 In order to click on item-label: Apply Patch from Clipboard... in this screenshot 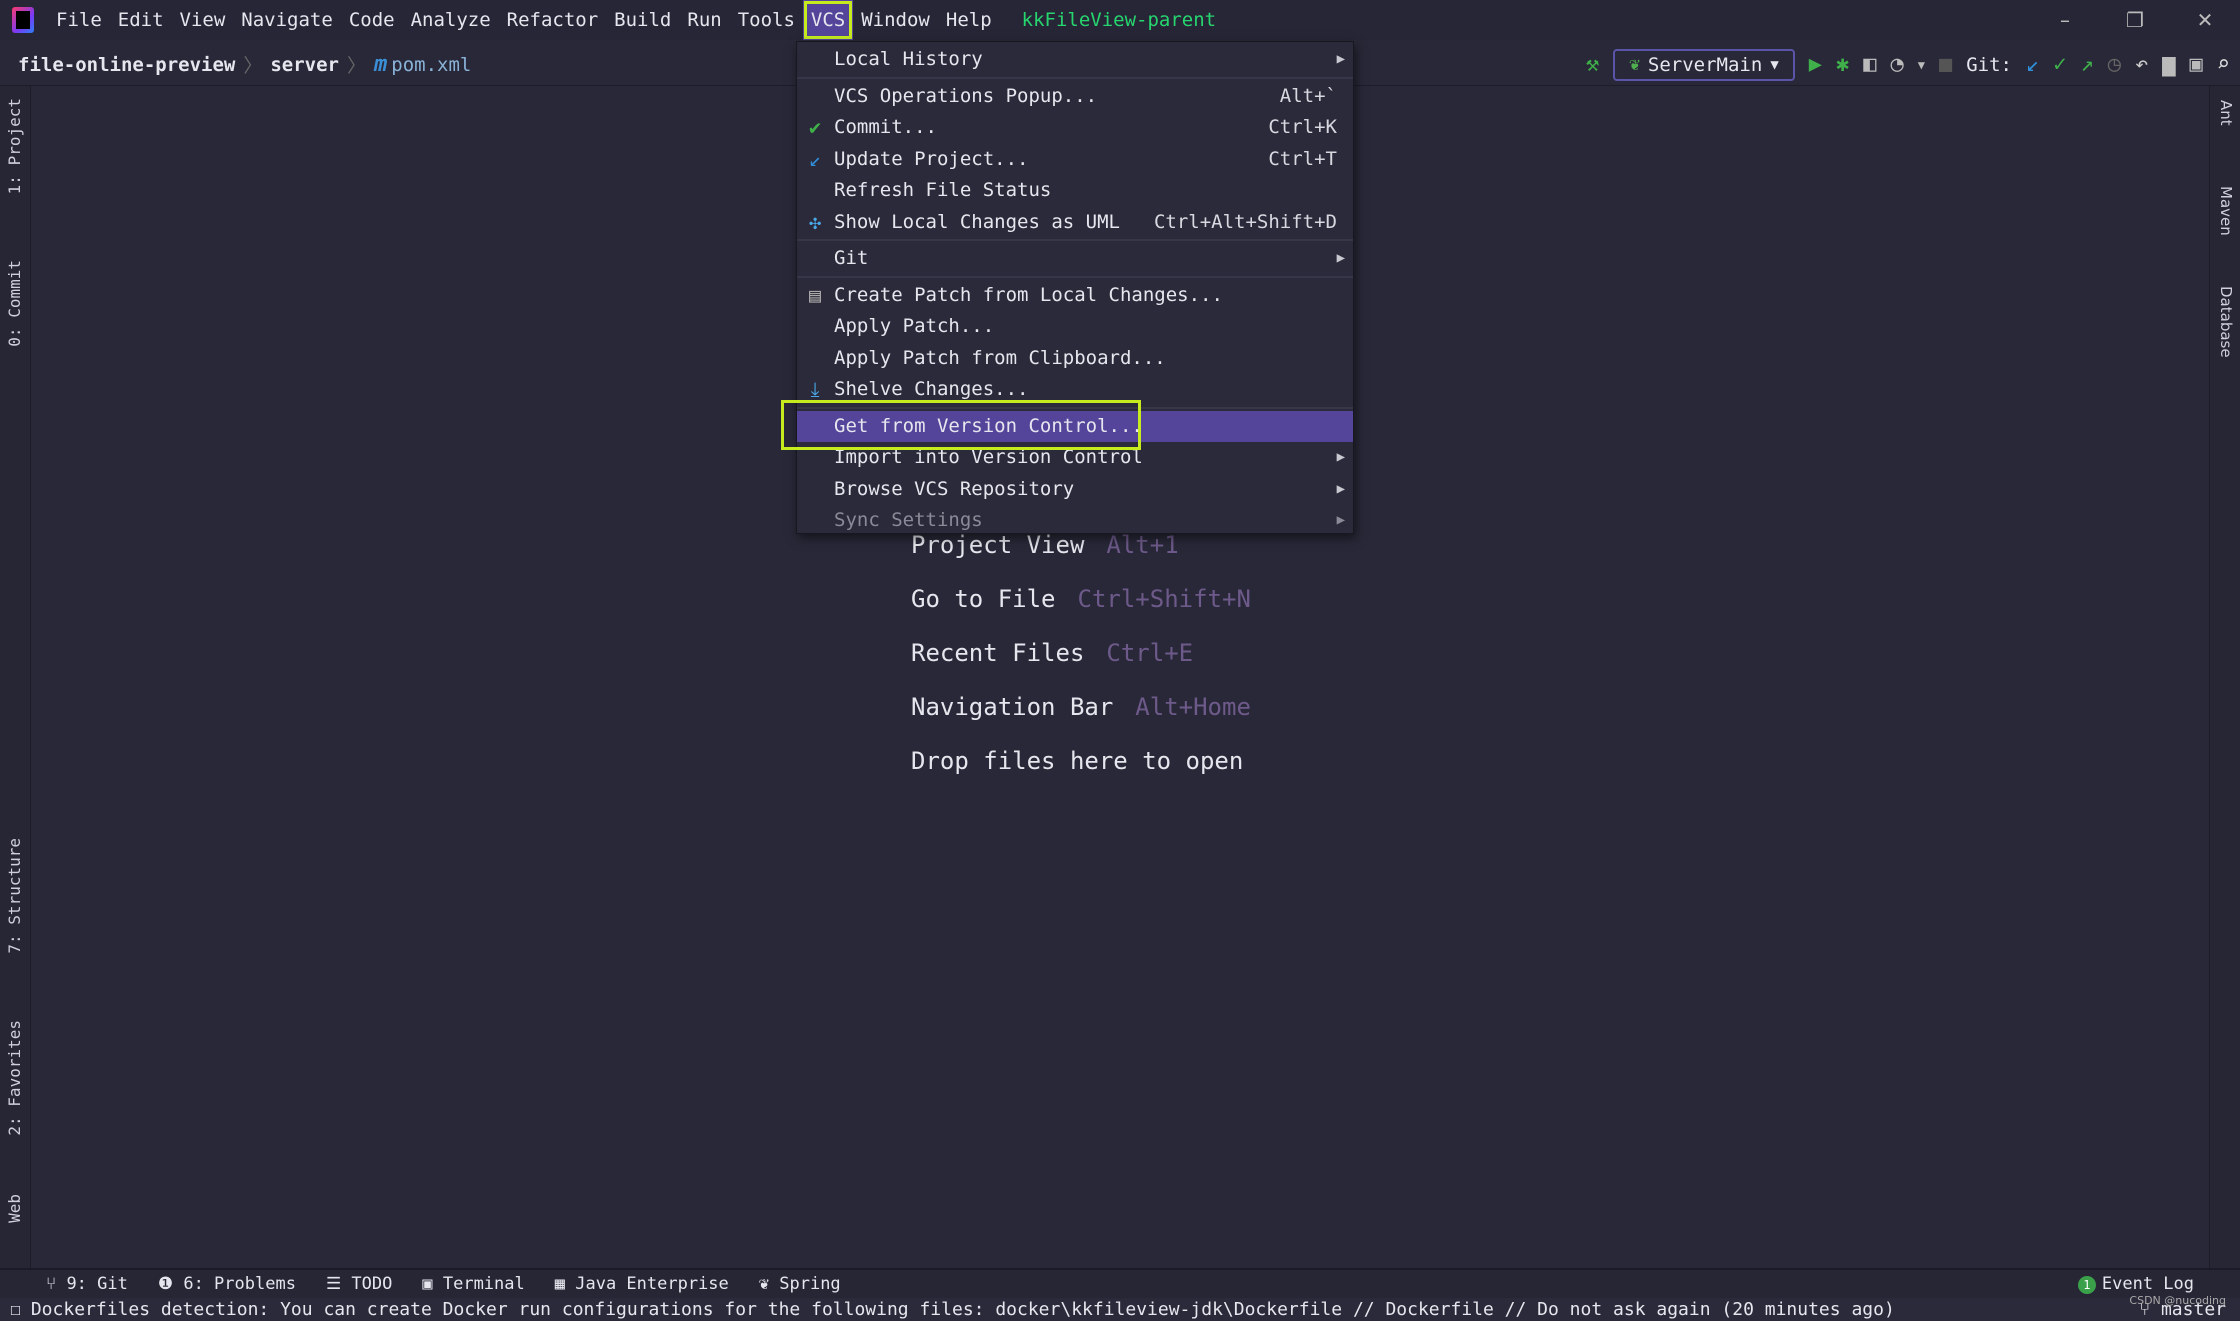, I will do `click(1000, 357)`.